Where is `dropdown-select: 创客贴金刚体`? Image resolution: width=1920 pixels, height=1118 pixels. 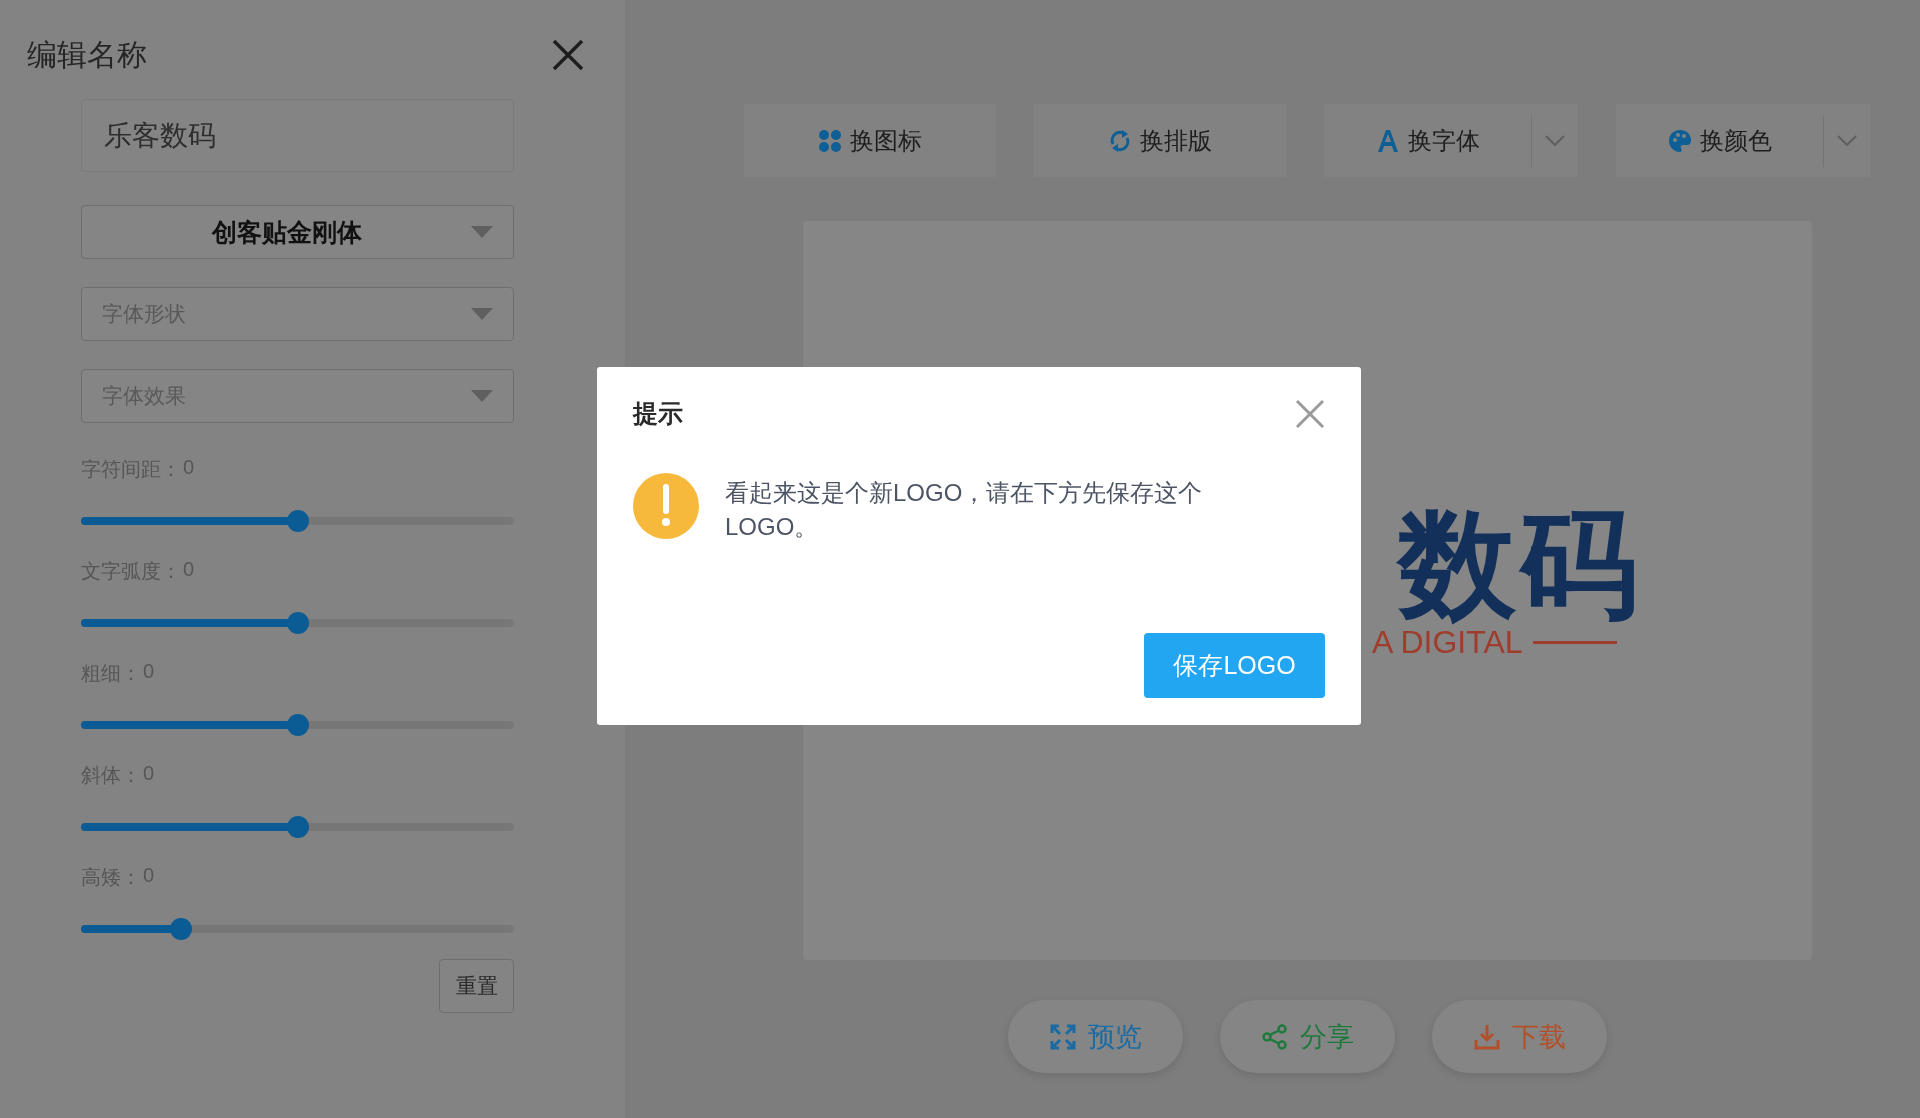
dropdown-select: 创客贴金刚体 is located at coordinates (297, 232).